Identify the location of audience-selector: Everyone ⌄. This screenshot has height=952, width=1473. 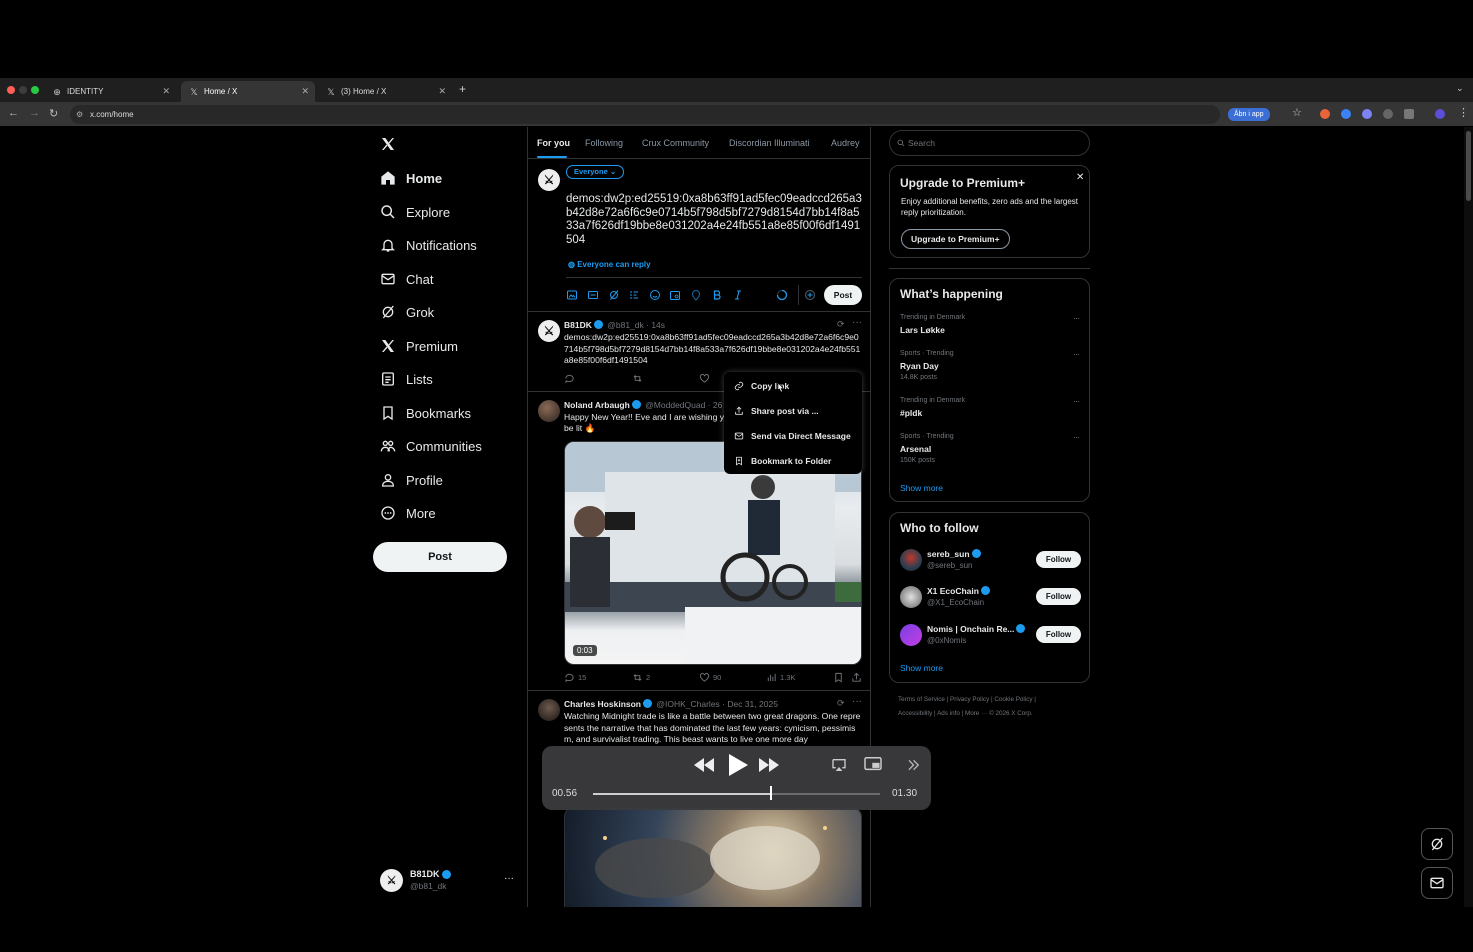
(595, 172).